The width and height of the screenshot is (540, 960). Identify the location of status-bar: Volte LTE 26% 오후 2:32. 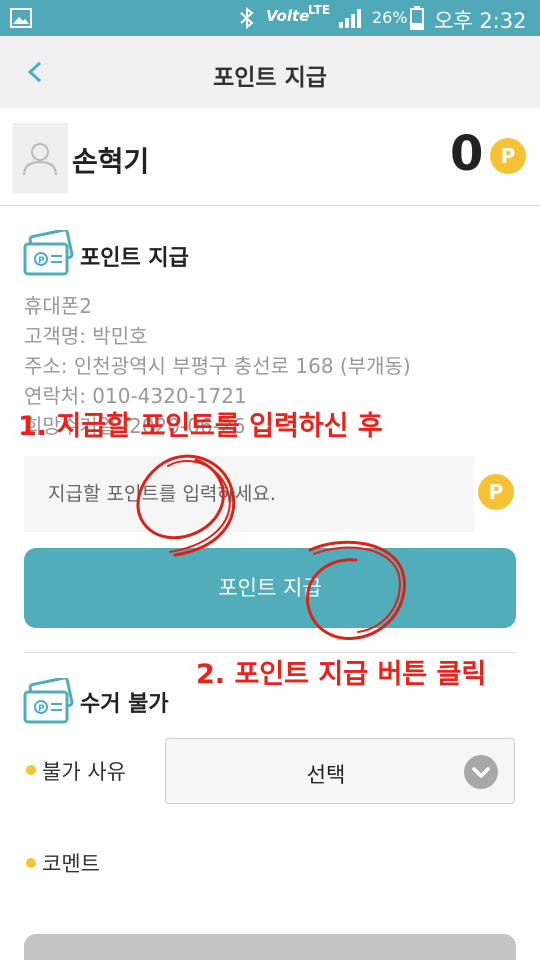
(270, 18).